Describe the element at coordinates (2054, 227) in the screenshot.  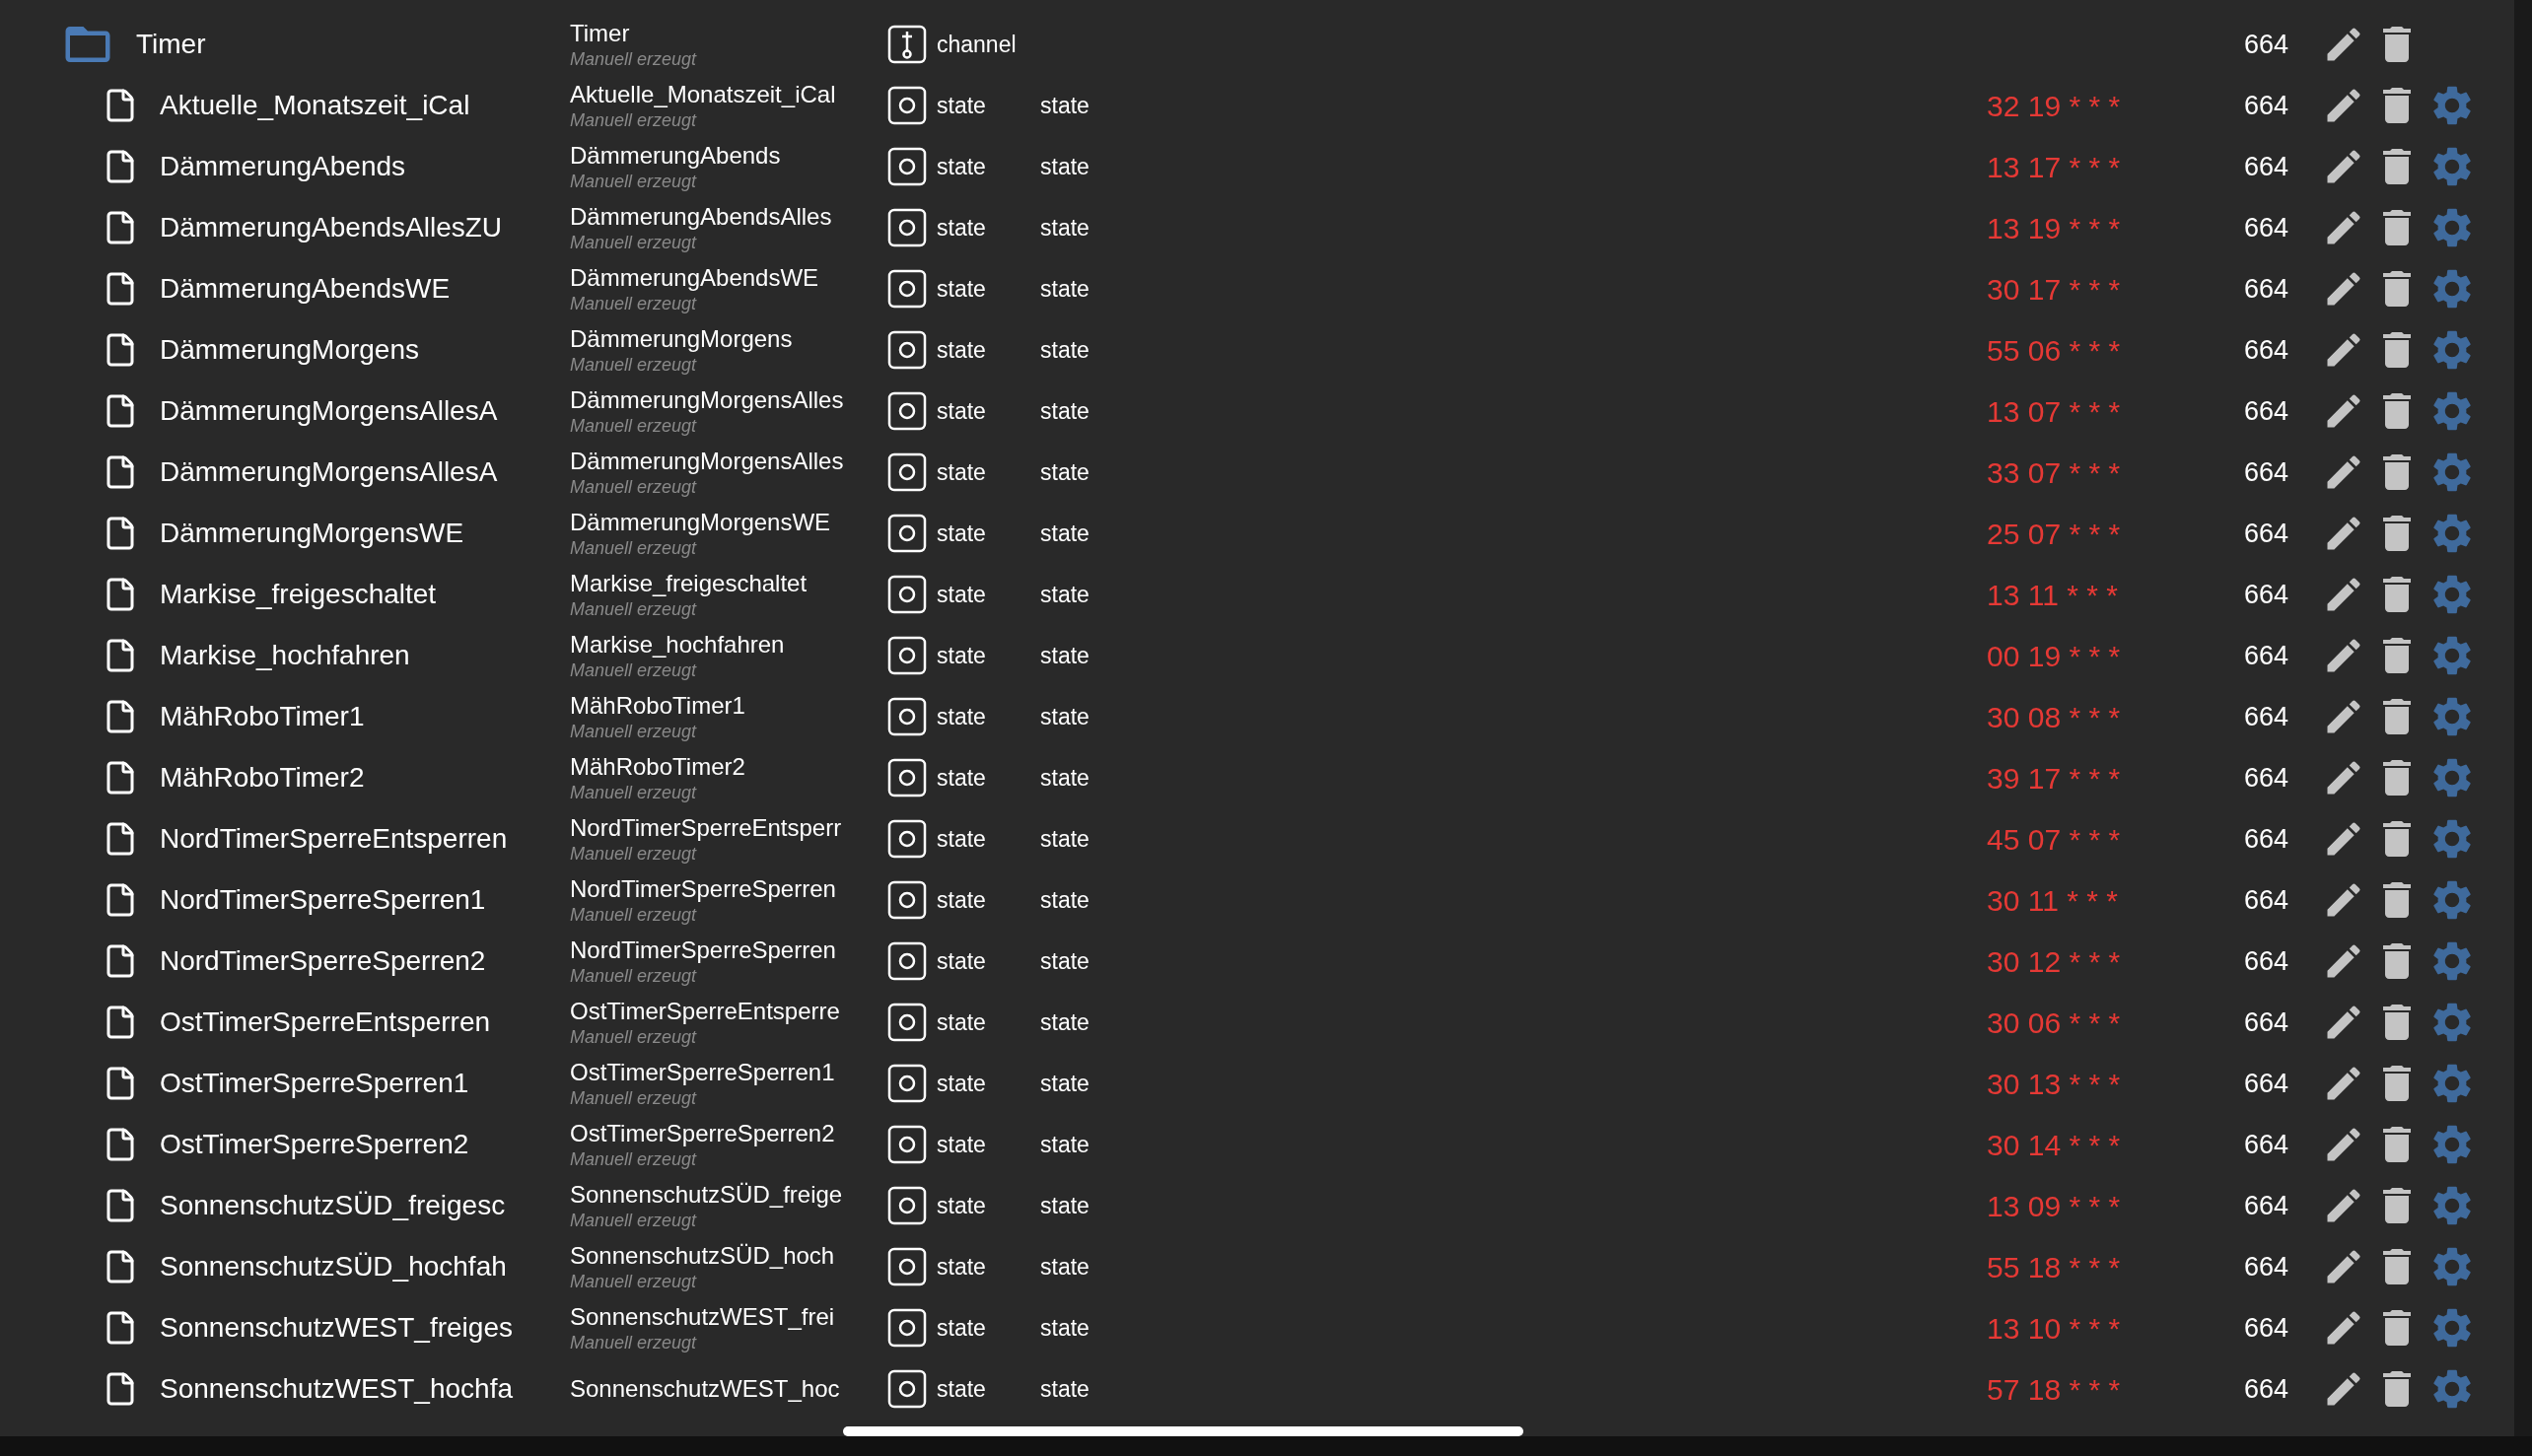
I see `value-text: 13 19 * * *` at that location.